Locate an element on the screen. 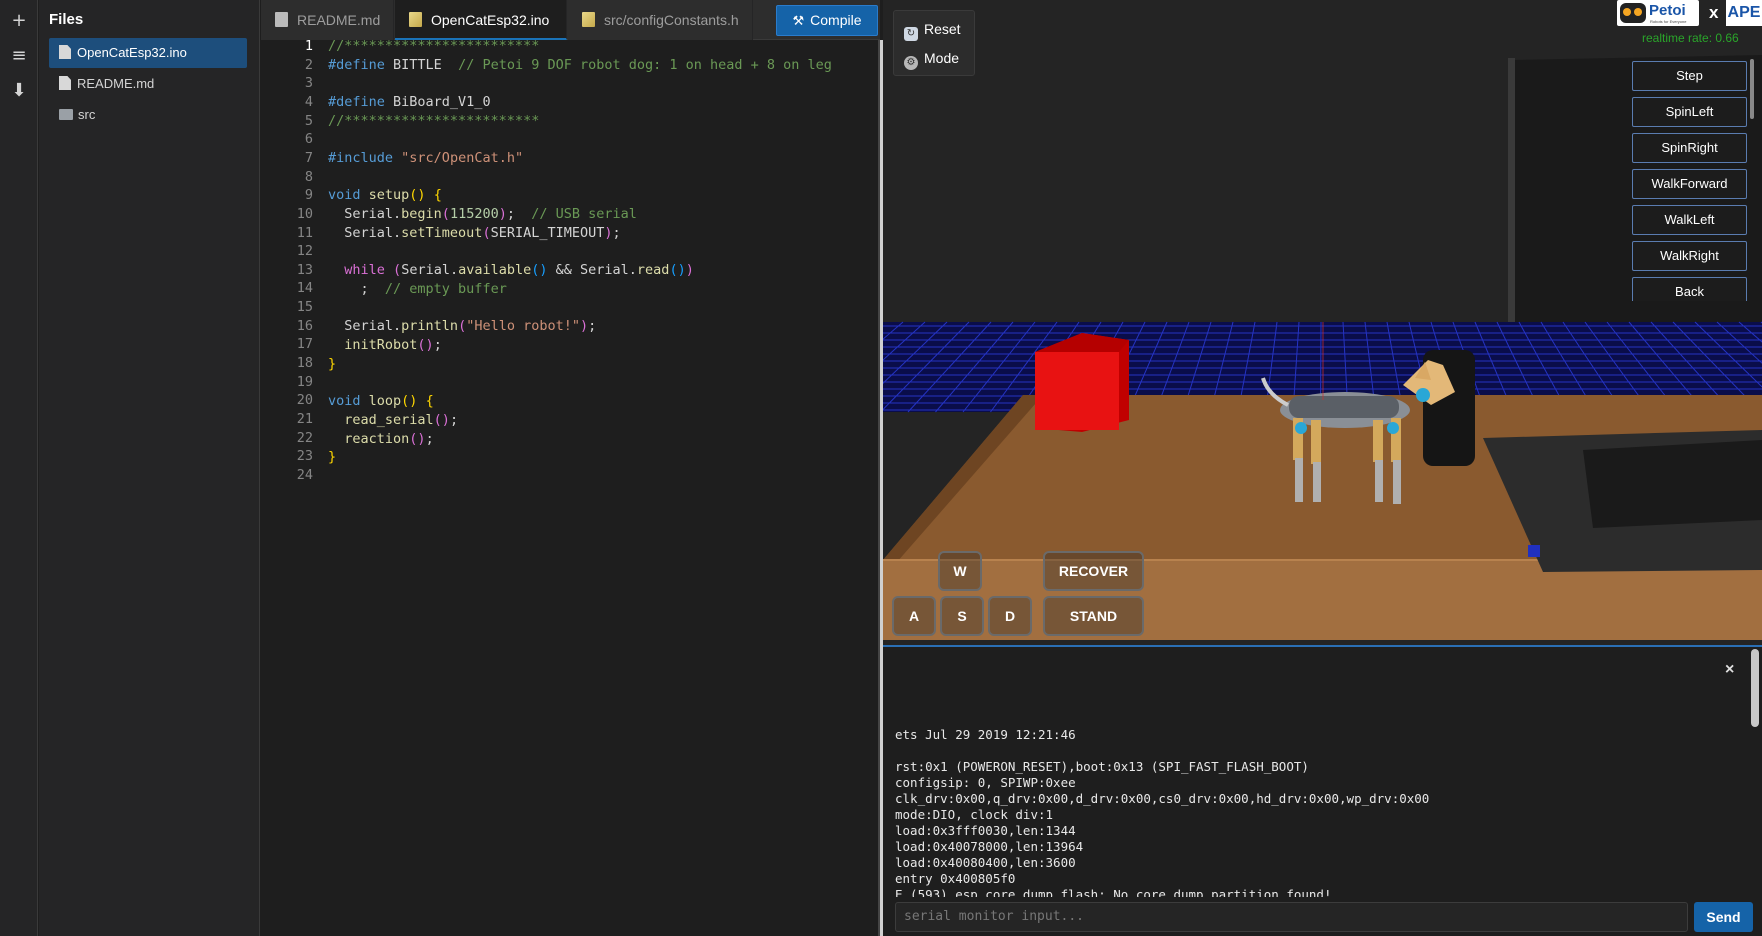 The height and width of the screenshot is (936, 1762). menu-icon: ≡ is located at coordinates (19, 55).